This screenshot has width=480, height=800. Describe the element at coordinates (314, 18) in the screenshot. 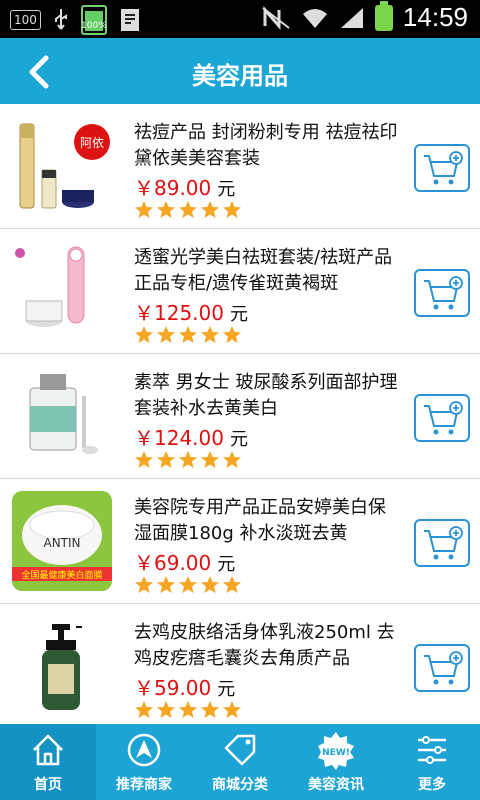

I see `wifi-icon` at that location.